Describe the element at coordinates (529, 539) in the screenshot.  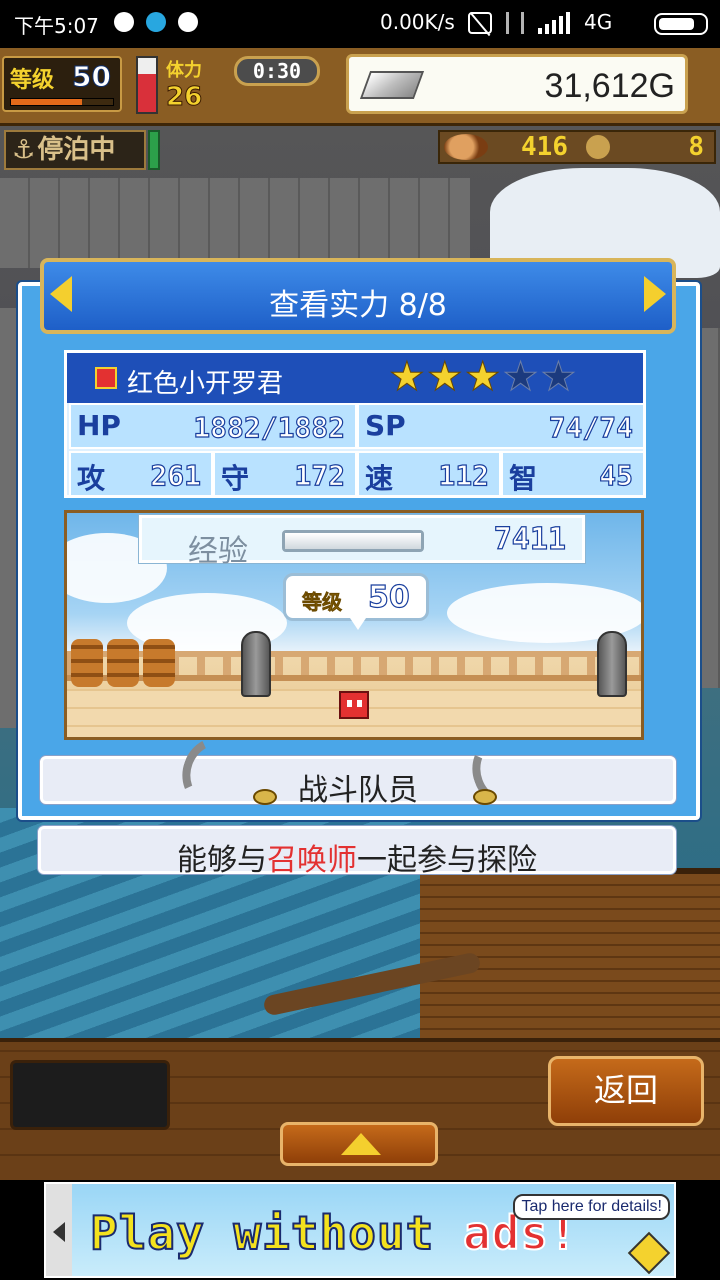
I see `experience-value: 7411` at that location.